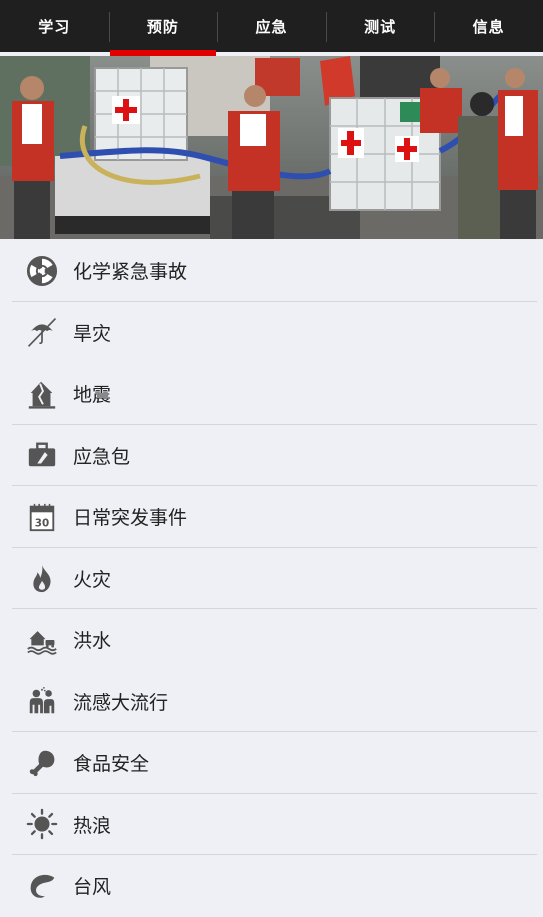  I want to click on calendar-number: 30, so click(42, 523).